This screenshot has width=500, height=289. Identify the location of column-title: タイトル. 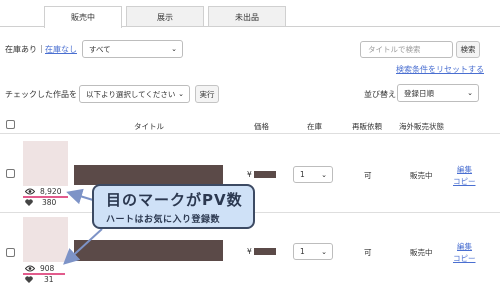
(149, 126).